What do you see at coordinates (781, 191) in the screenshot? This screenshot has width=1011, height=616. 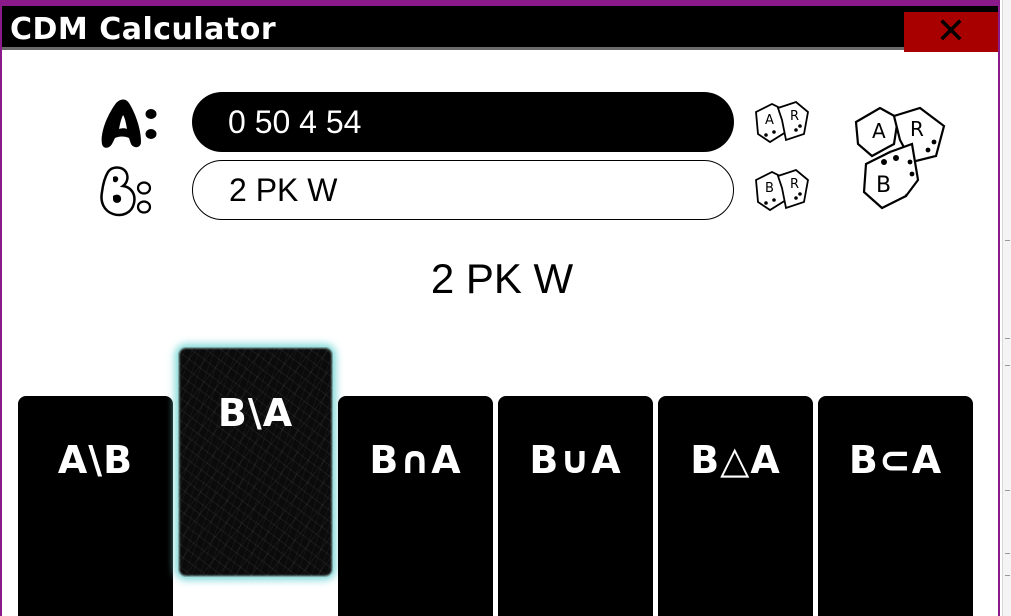 I see `randomize-b-dice-icon: B R` at bounding box center [781, 191].